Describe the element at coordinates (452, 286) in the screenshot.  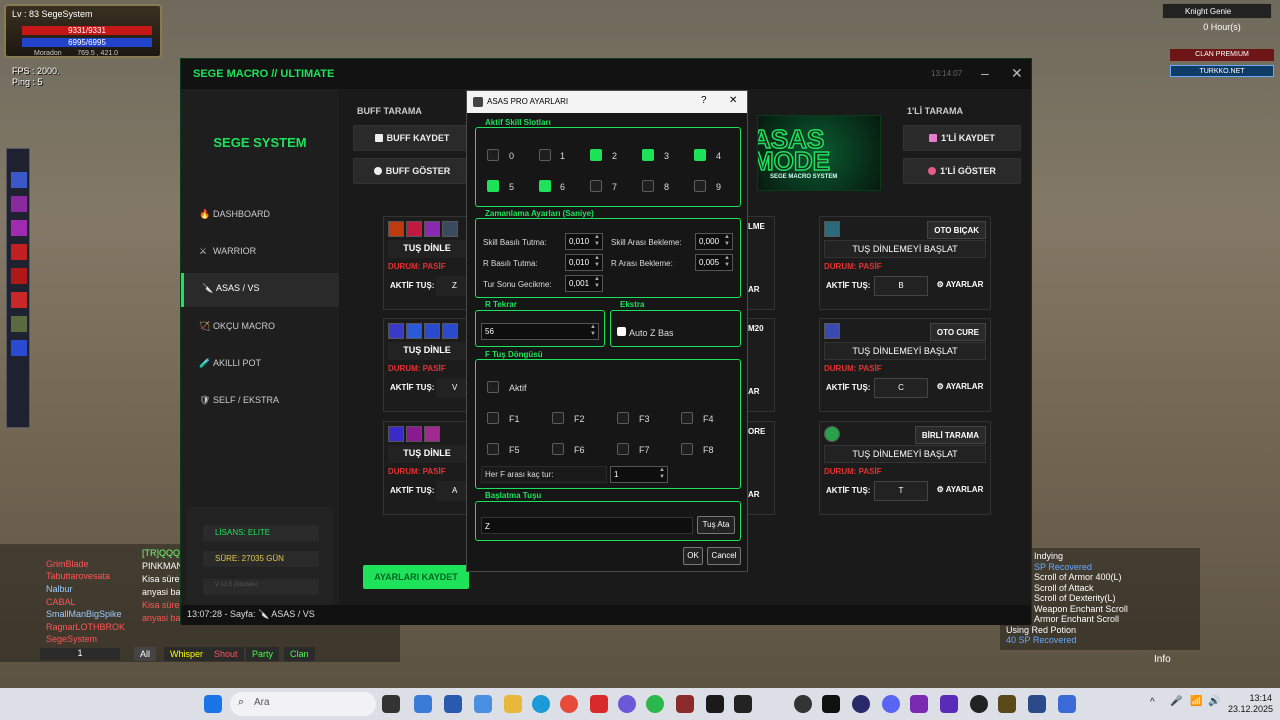
I see `active-key-field: Z` at that location.